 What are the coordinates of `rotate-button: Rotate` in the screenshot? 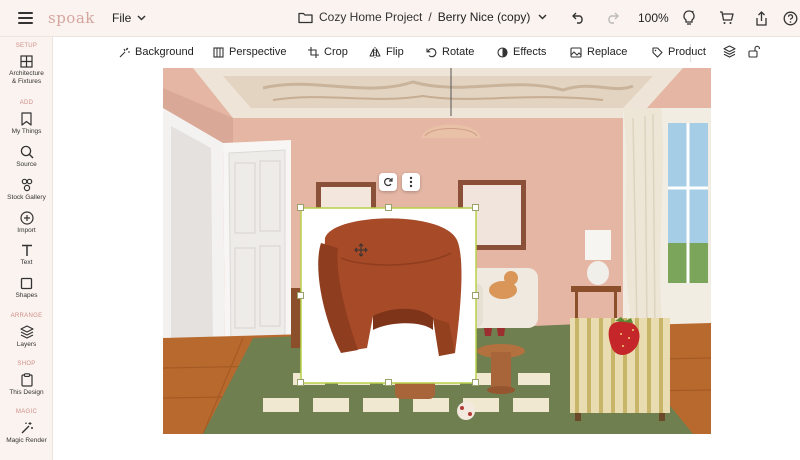 It's located at (450, 52).